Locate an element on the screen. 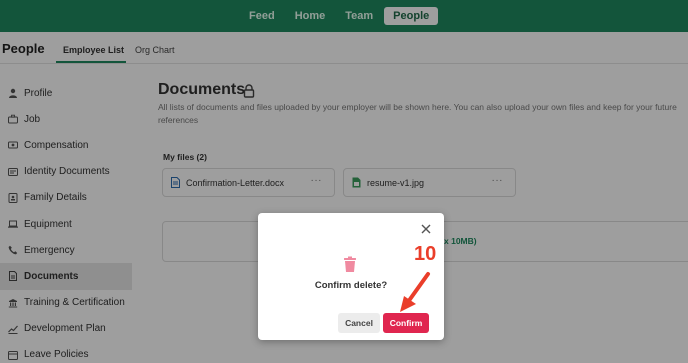 The width and height of the screenshot is (688, 363). step-number-annotation: 10 is located at coordinates (425, 254).